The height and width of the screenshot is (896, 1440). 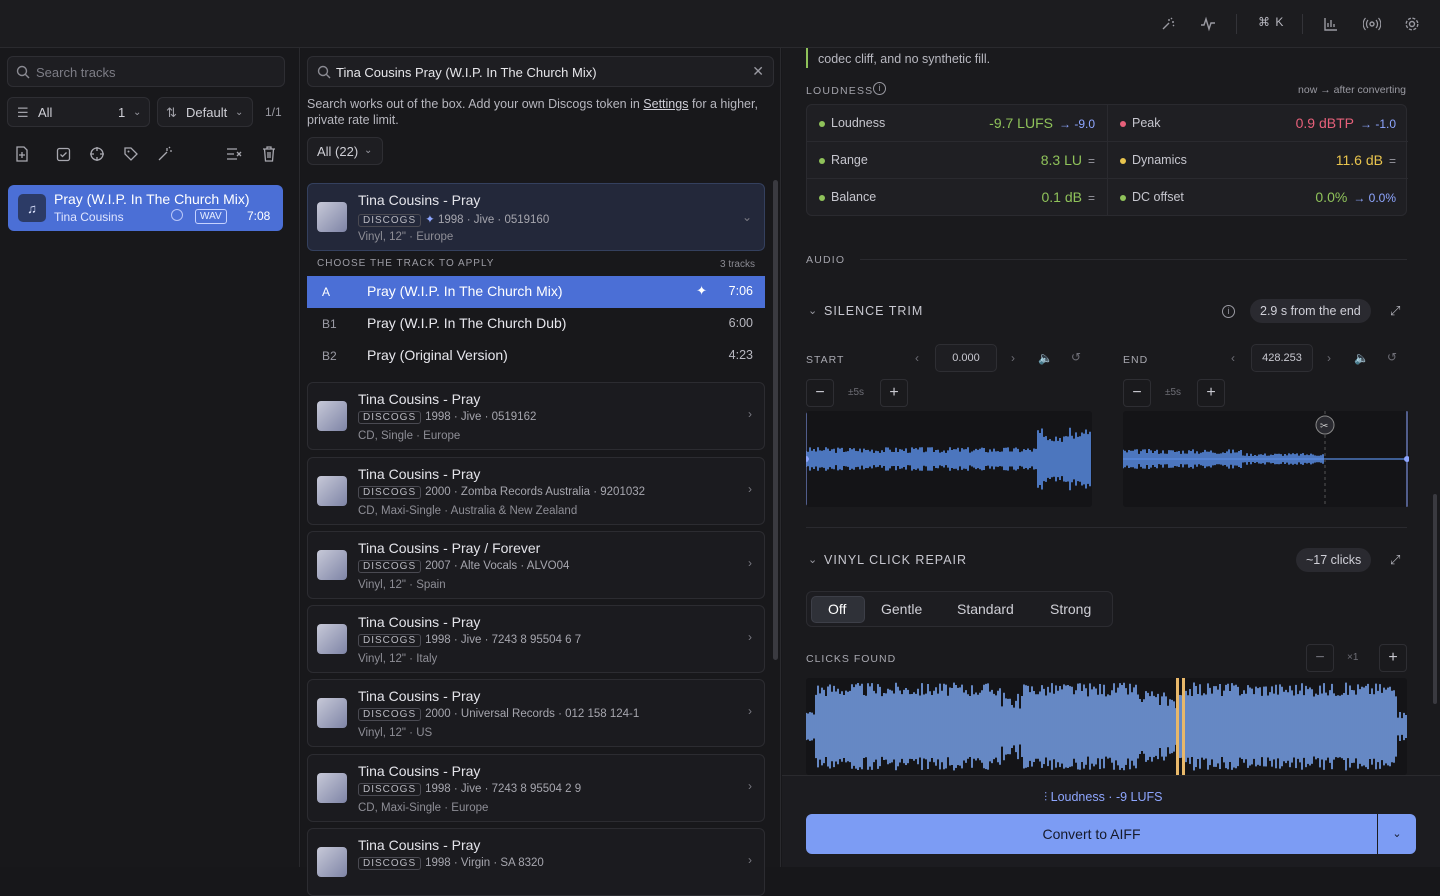 I want to click on track-option: B2 Pray (Original Version) 4:23, so click(x=536, y=356).